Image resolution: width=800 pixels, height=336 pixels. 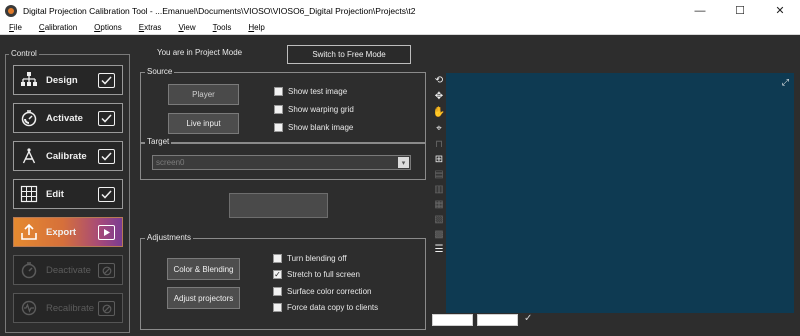 What do you see at coordinates (277, 291) in the screenshot?
I see `surface-color-correction-checkbox` at bounding box center [277, 291].